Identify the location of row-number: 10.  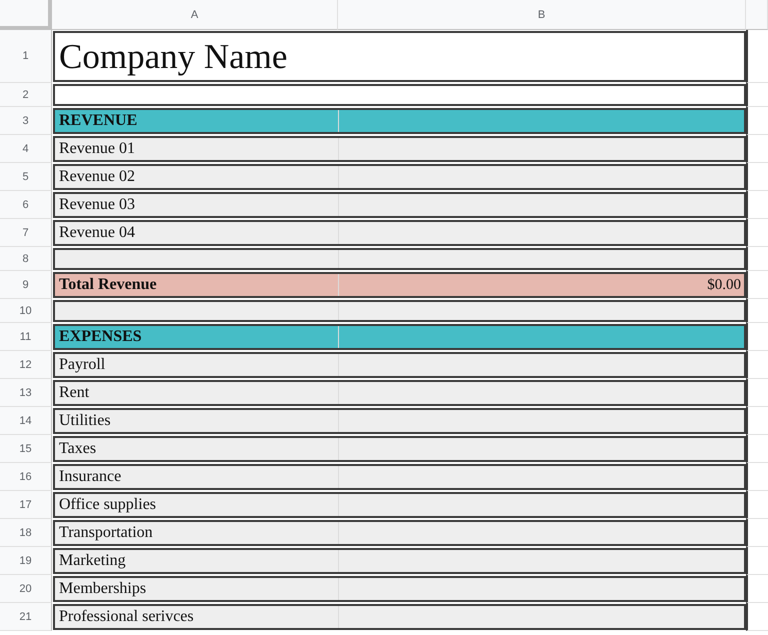
(26, 311).